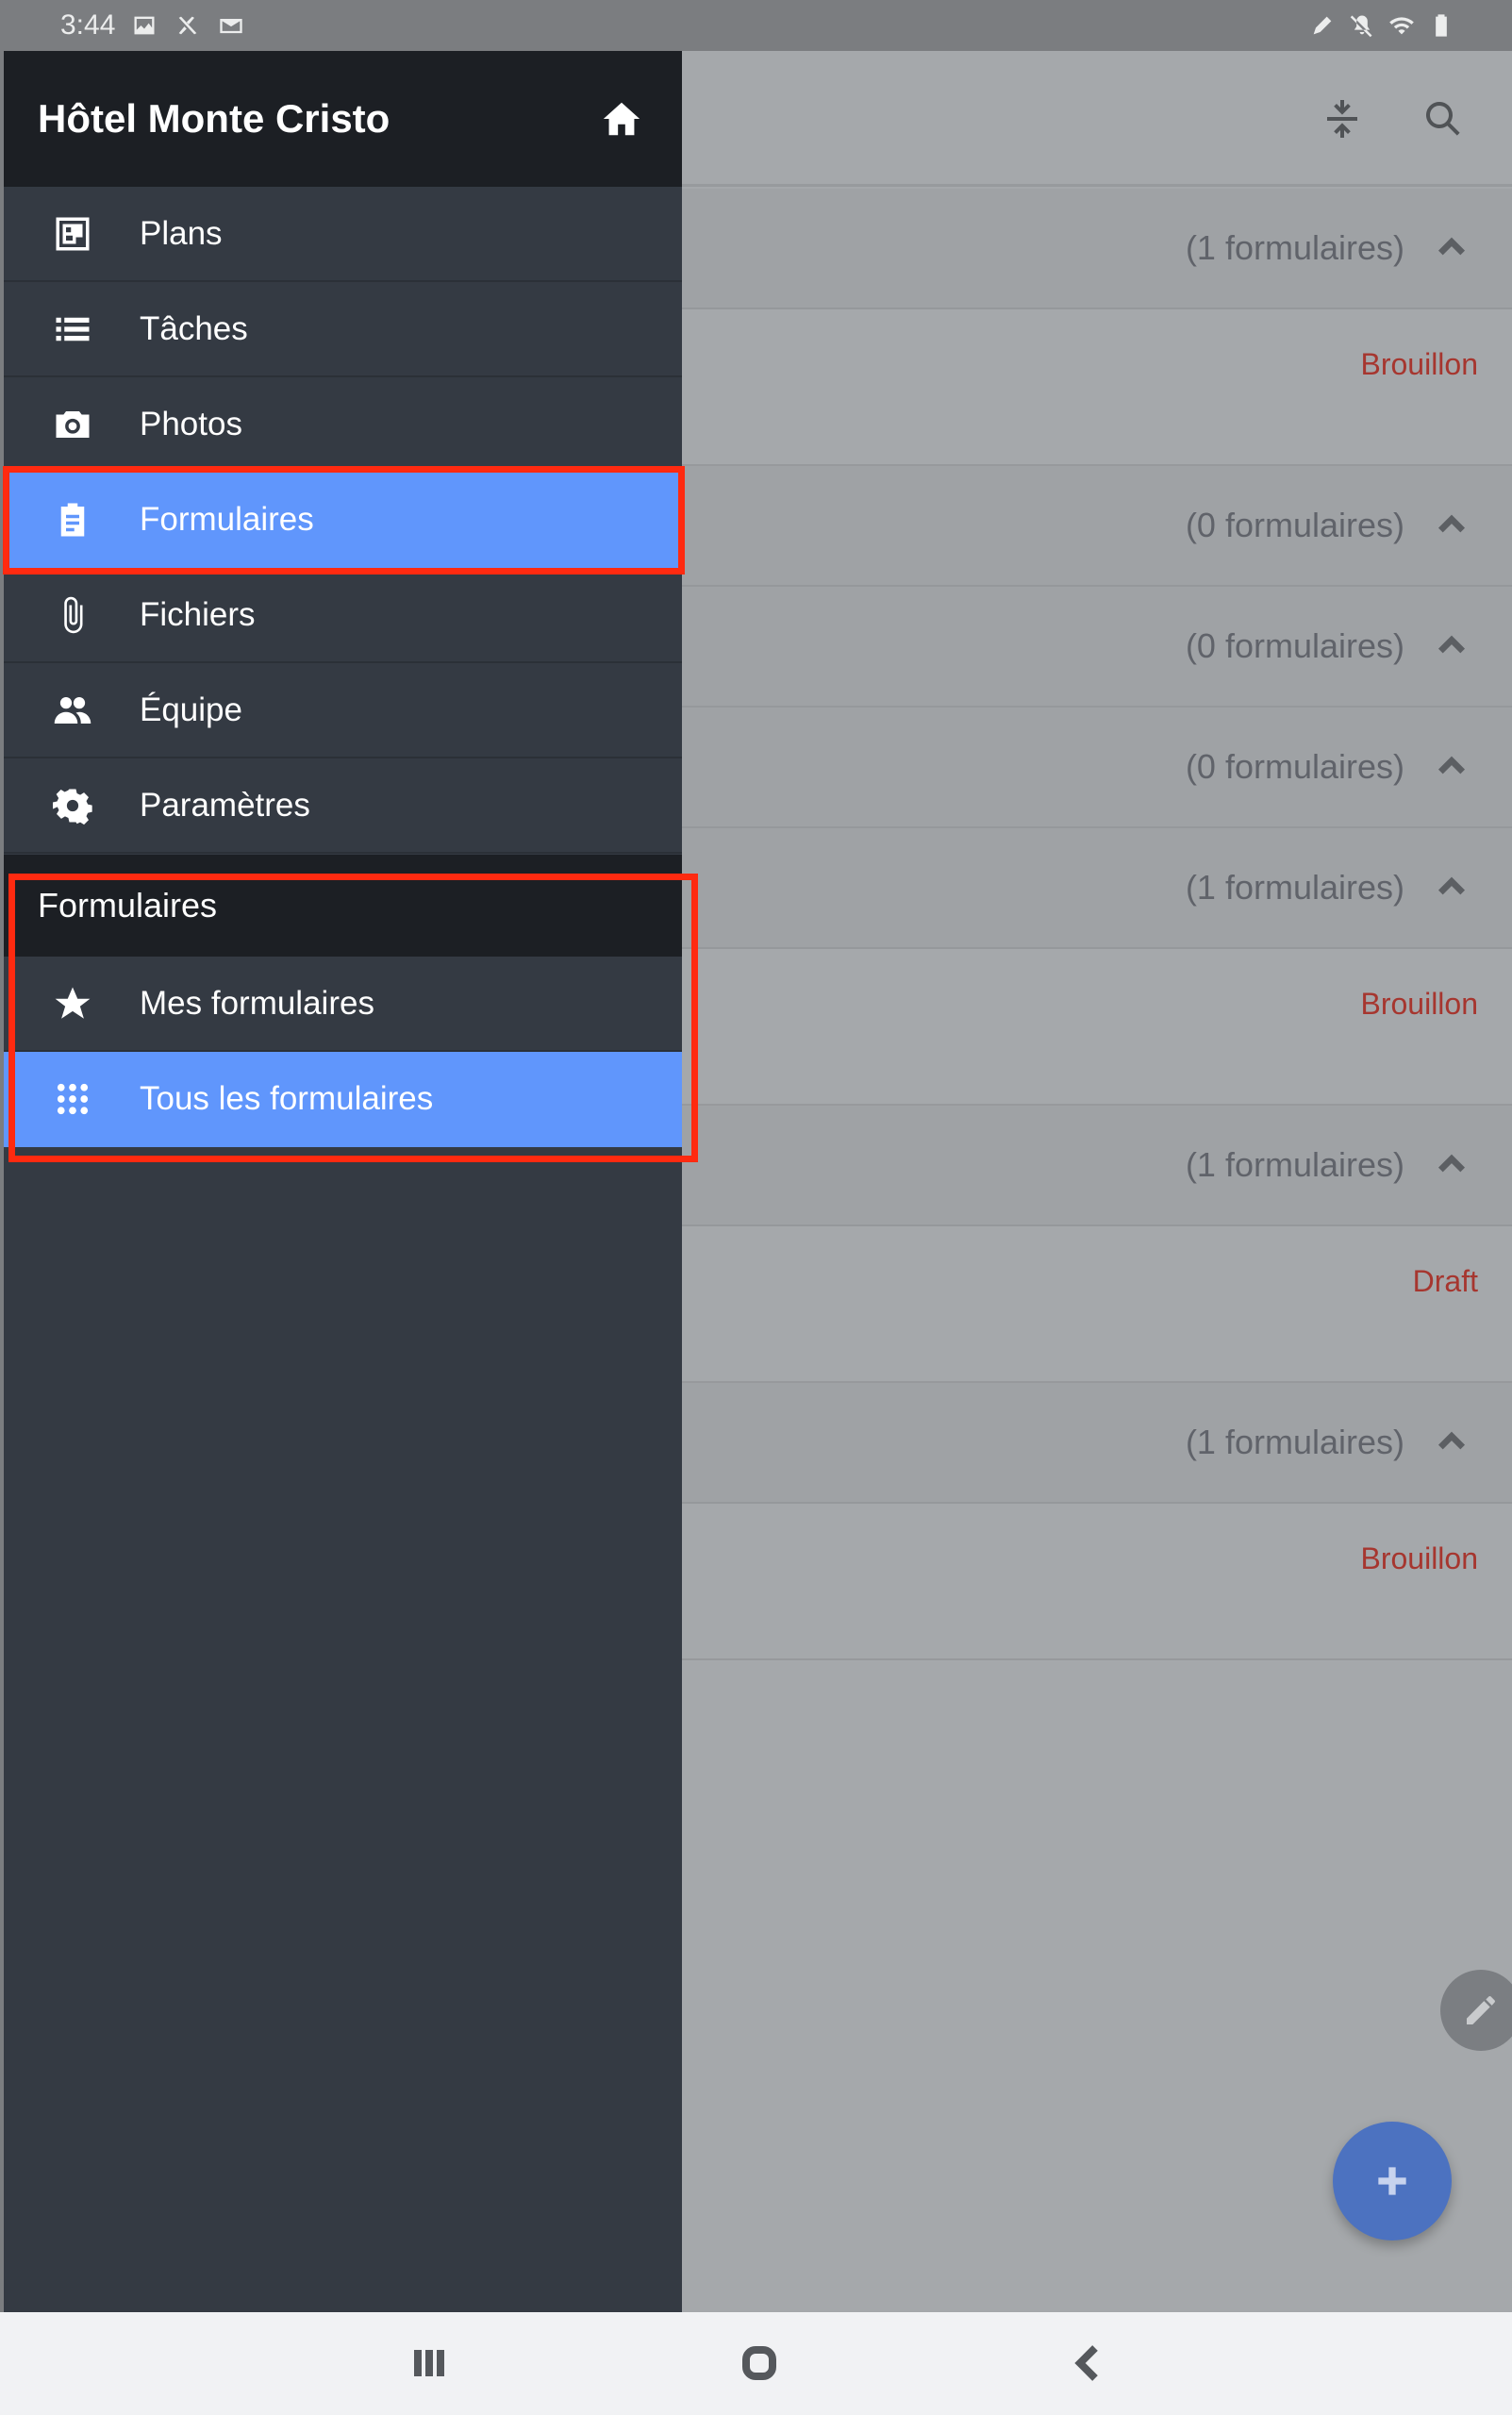 The height and width of the screenshot is (2415, 1512). What do you see at coordinates (1445, 1281) in the screenshot?
I see `form-status: Draft` at bounding box center [1445, 1281].